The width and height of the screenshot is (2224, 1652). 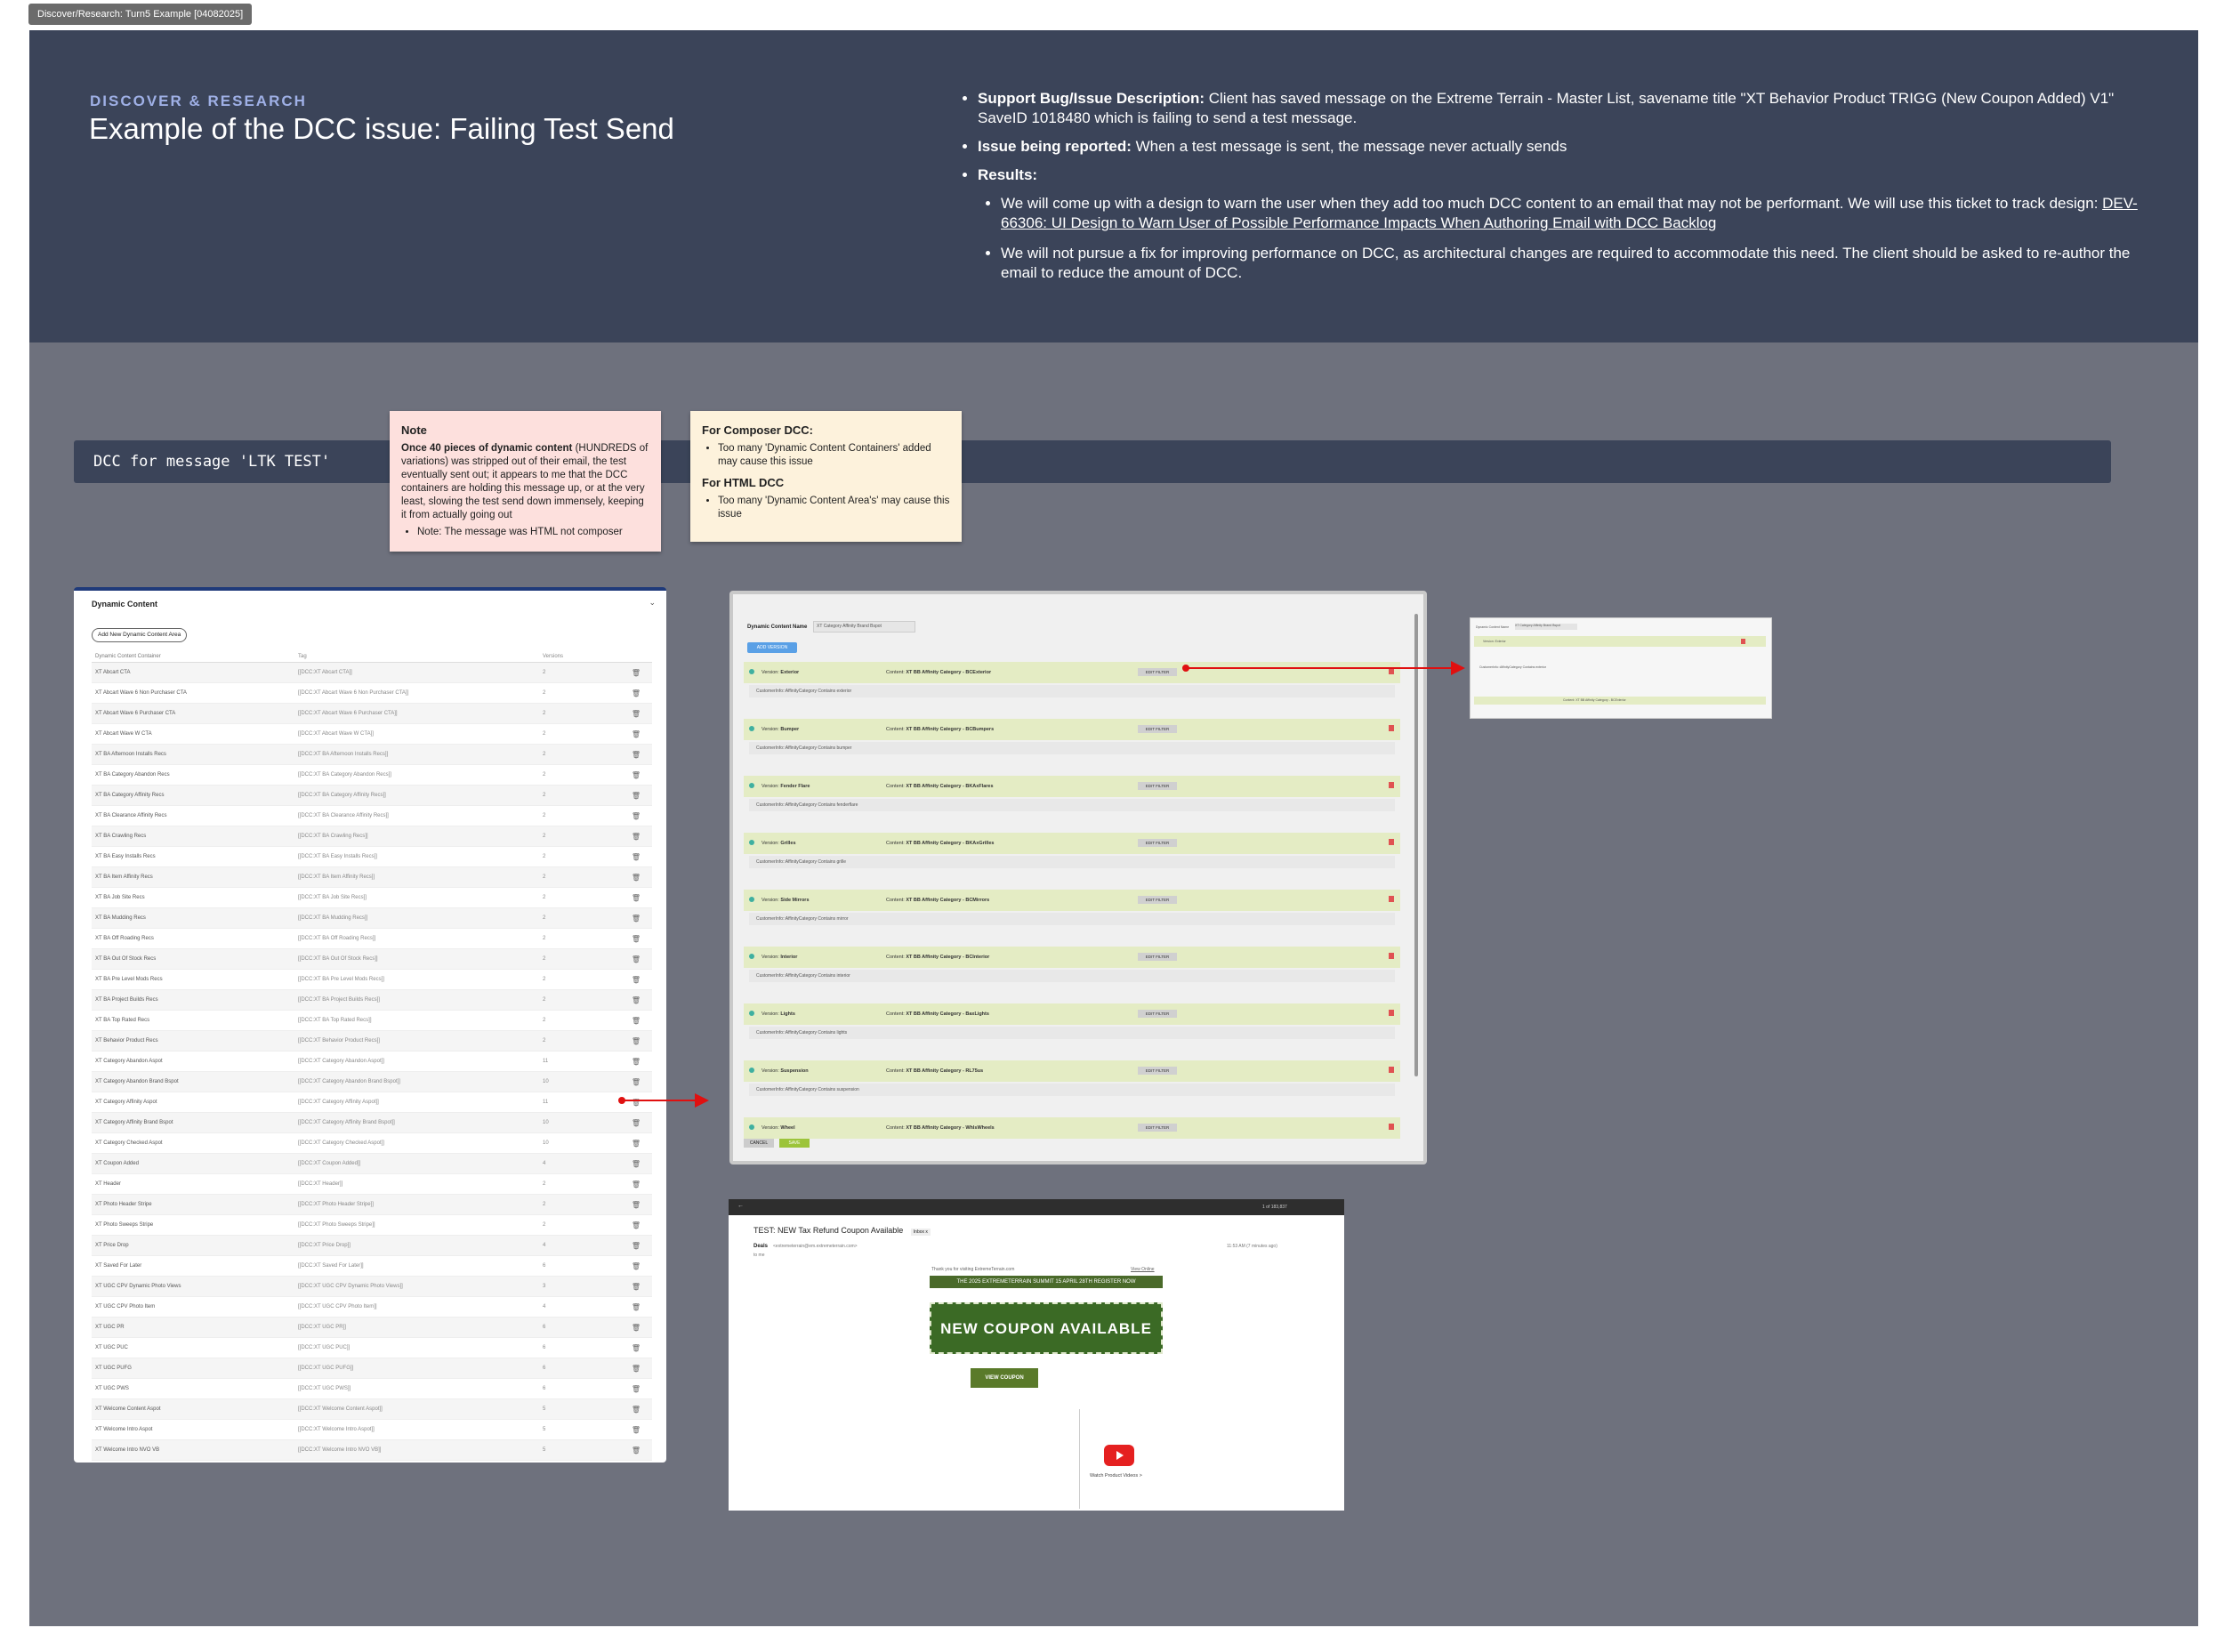 I want to click on connector-arrows, so click(x=1041, y=884).